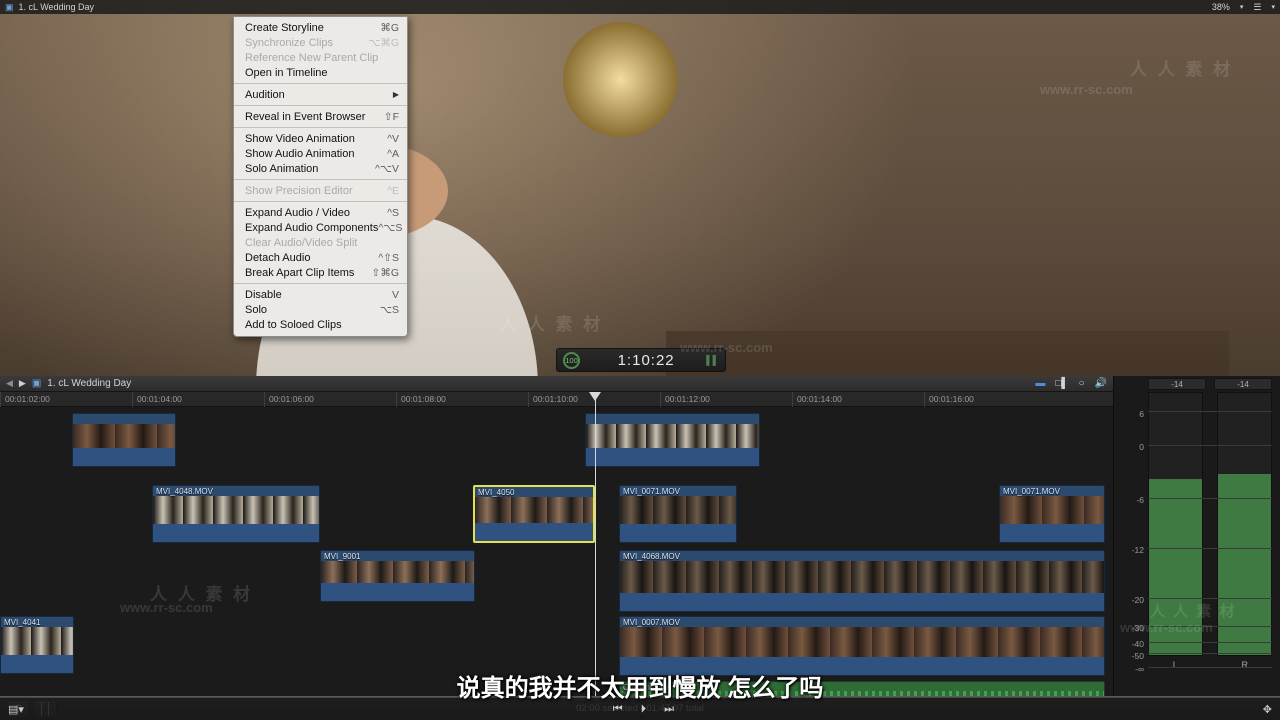 The width and height of the screenshot is (1280, 720). What do you see at coordinates (305, 116) in the screenshot?
I see `menu-item-label: Reveal in Event Browser` at bounding box center [305, 116].